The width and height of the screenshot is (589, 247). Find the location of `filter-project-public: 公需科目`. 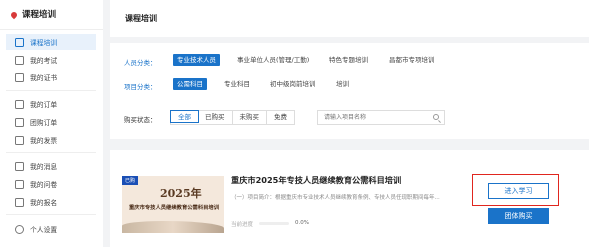

filter-project-public: 公需科目 is located at coordinates (190, 84).